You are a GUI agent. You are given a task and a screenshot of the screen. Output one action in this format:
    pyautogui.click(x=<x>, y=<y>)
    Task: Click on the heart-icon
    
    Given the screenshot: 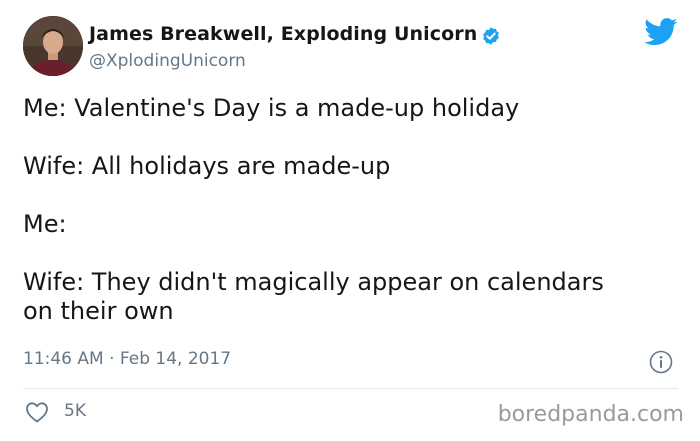 What is the action you would take?
    pyautogui.click(x=37, y=412)
    